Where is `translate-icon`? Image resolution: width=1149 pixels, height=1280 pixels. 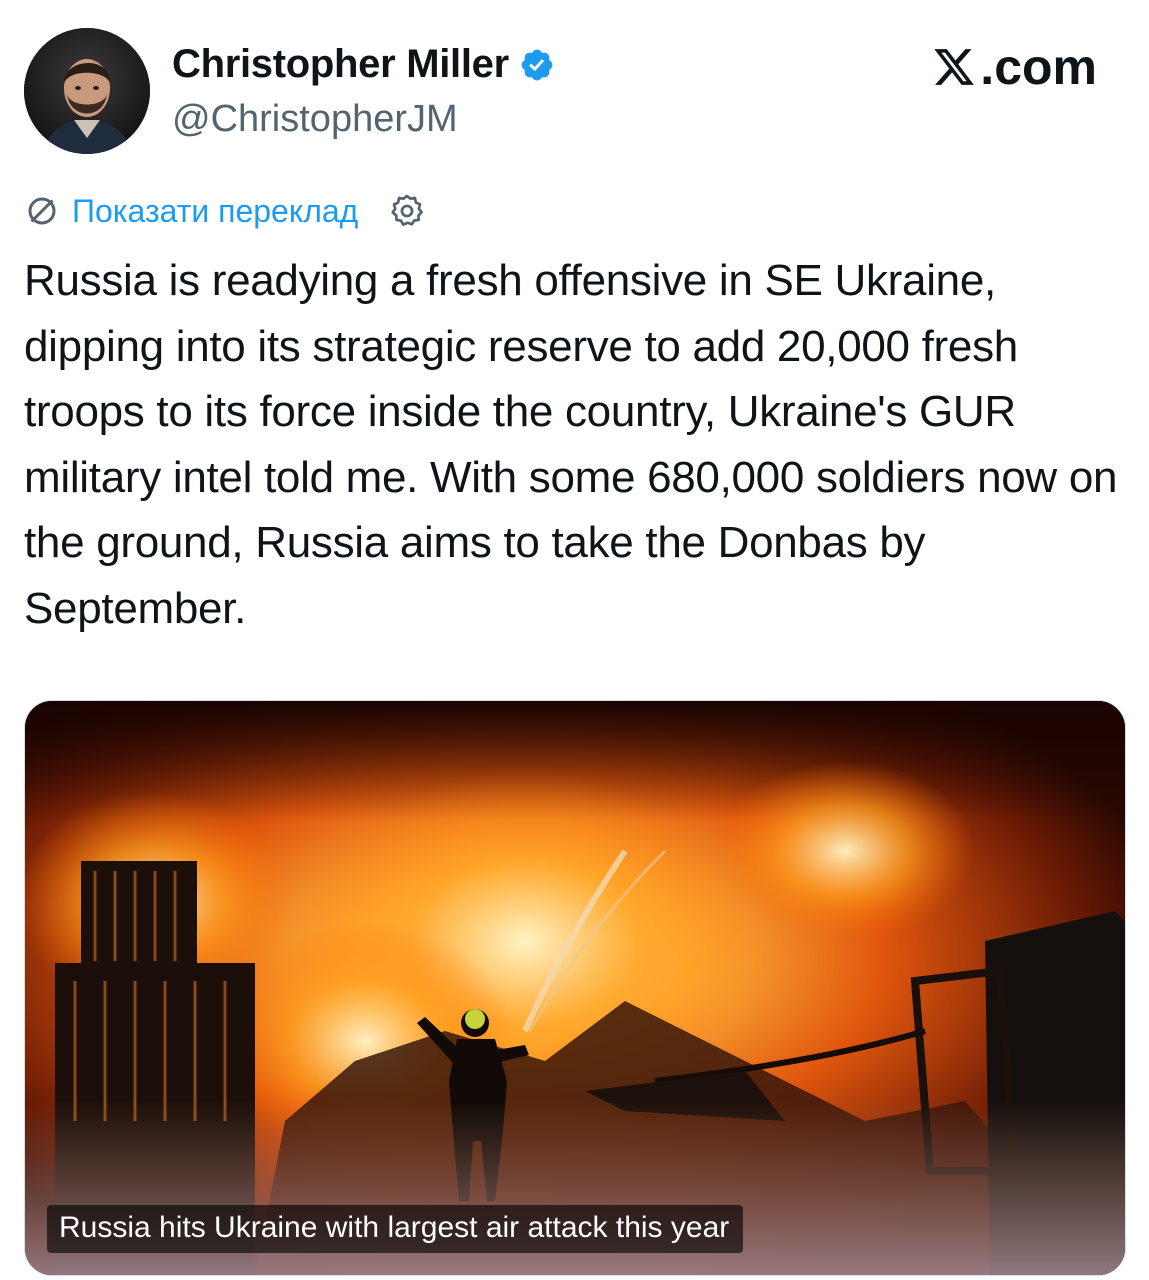
translate-icon is located at coordinates (42, 211).